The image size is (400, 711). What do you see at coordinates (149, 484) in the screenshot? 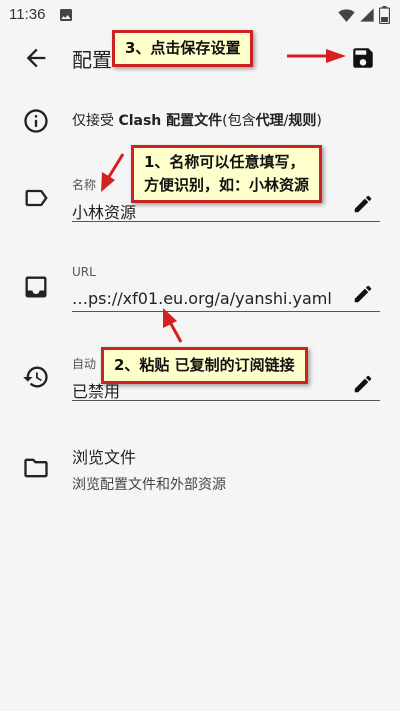
I see `browse-files-subtitle: 浏览配置文件和外部资源` at bounding box center [149, 484].